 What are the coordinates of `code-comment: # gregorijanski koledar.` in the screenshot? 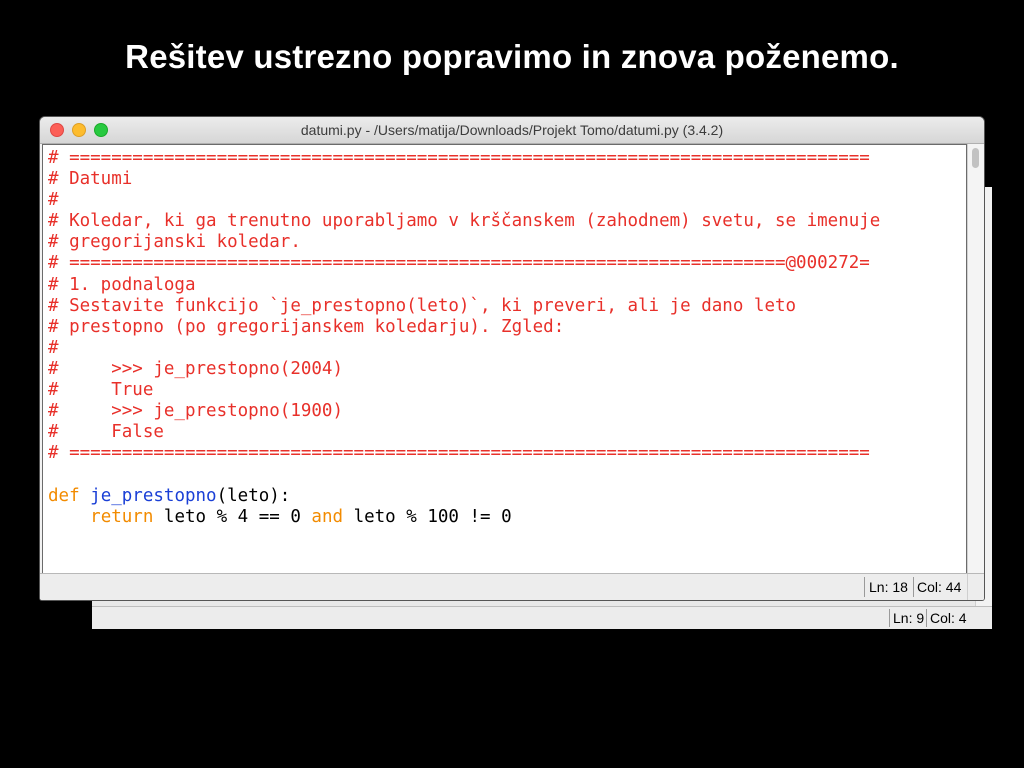 It's located at (174, 242).